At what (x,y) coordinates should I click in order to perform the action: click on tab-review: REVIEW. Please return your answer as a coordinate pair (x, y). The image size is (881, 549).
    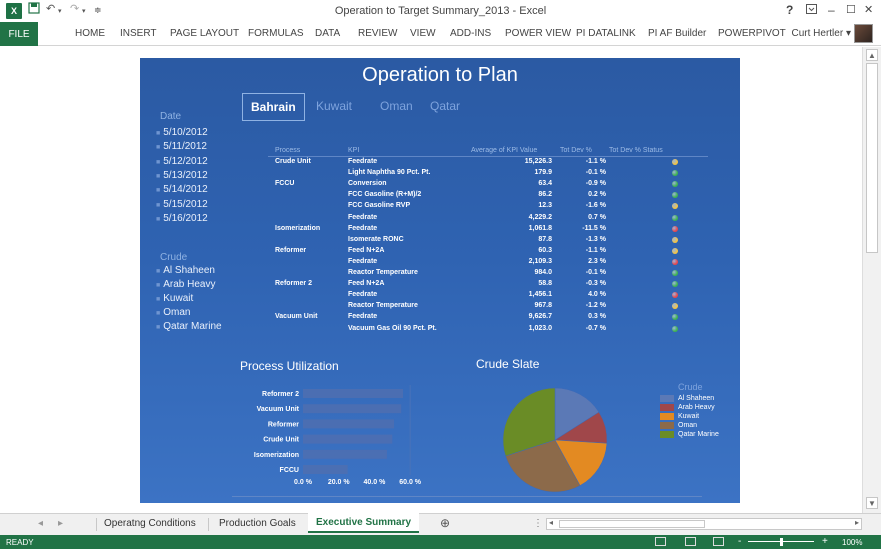
    Looking at the image, I should click on (377, 33).